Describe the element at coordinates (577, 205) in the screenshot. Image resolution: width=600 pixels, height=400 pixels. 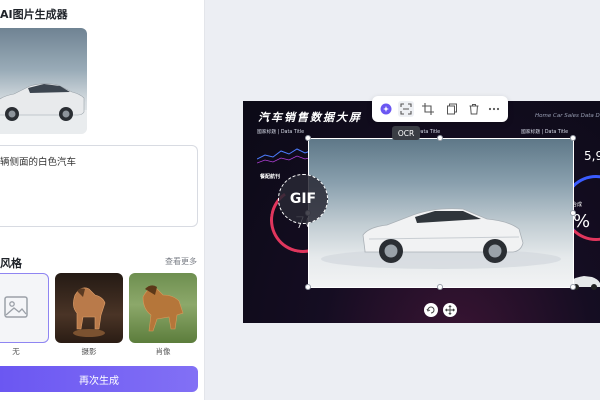
I see `right-gauge-label: 合成` at that location.